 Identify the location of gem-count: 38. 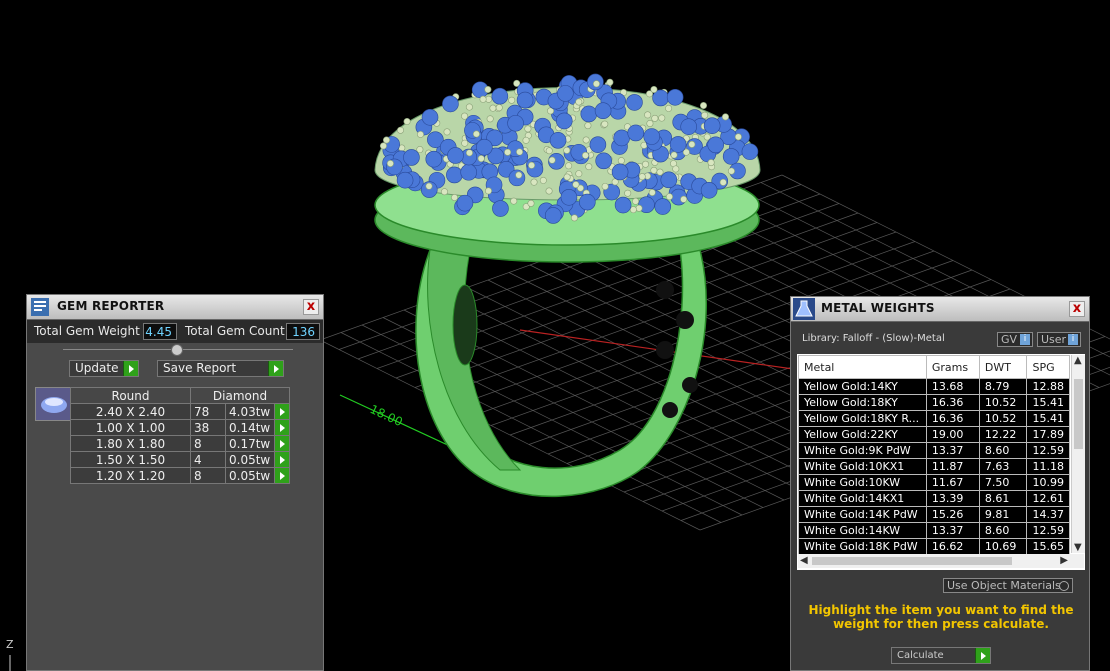
(208, 427).